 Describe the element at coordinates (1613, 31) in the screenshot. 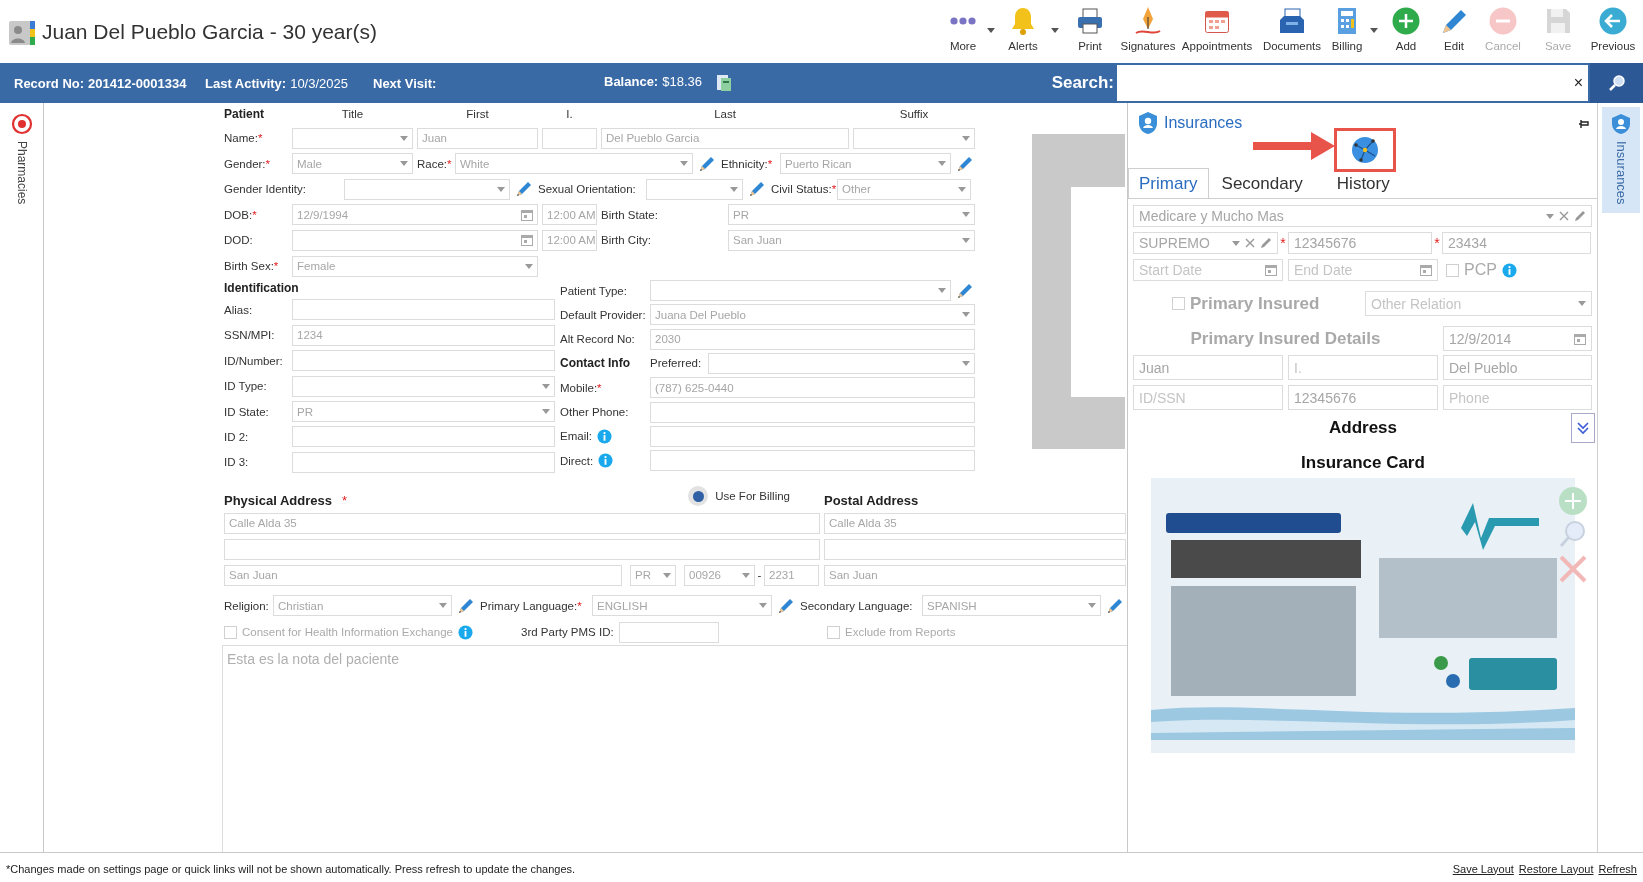

I see `toolbar-button: Previous` at that location.